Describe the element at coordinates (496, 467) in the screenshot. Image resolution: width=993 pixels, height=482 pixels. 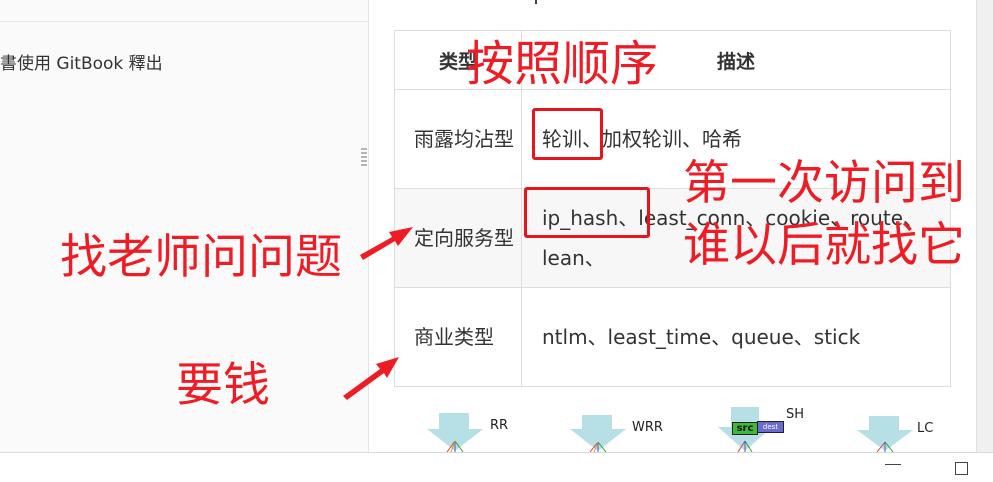
I see `window-bottom-bar` at that location.